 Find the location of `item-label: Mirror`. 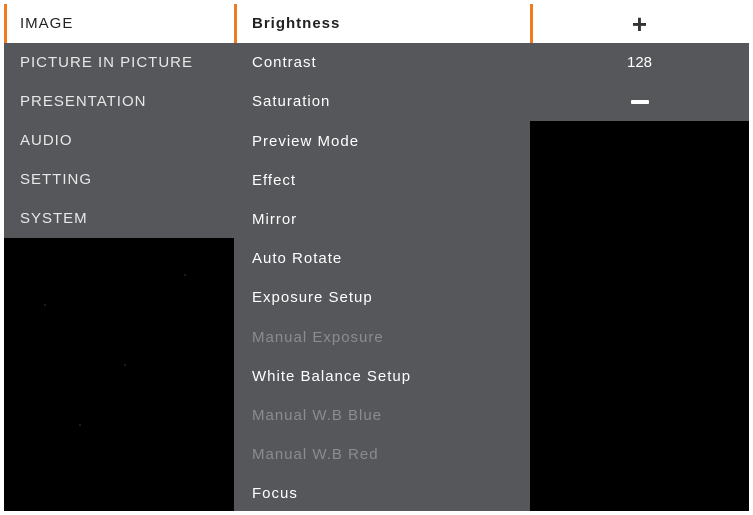

item-label: Mirror is located at coordinates (275, 219).